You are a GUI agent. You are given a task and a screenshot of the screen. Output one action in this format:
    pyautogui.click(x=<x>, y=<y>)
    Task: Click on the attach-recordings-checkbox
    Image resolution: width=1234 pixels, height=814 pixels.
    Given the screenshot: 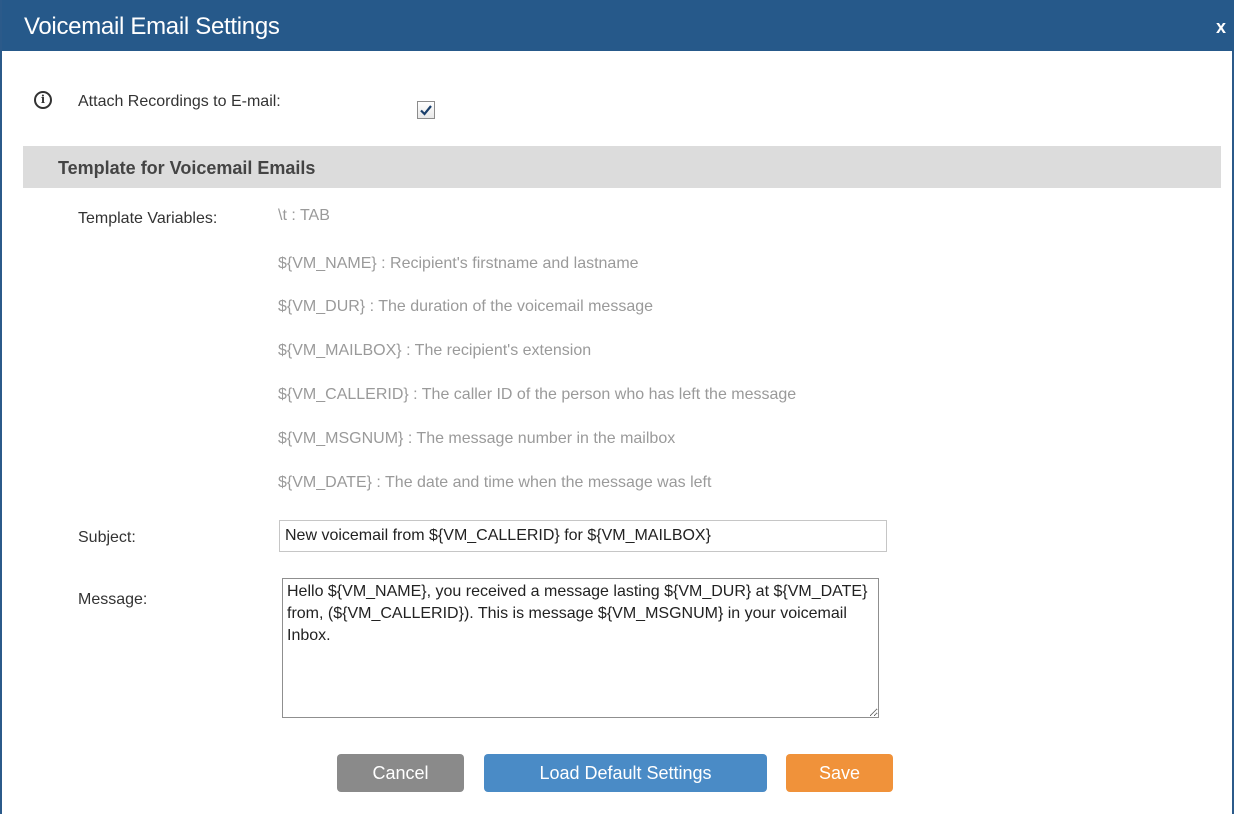 What is the action you would take?
    pyautogui.click(x=426, y=110)
    